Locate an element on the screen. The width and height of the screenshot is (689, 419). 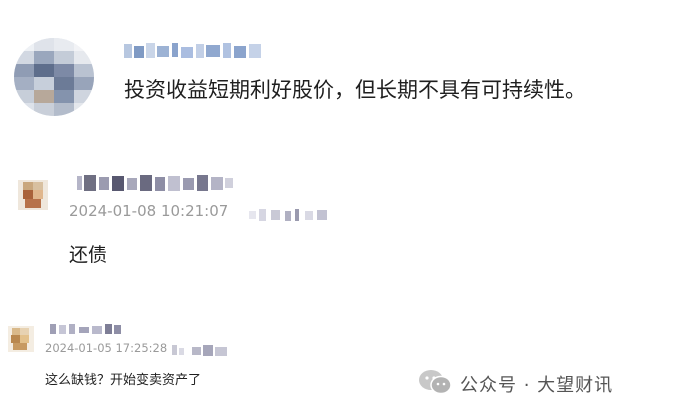
comment-text: 还债 is located at coordinates (88, 255).